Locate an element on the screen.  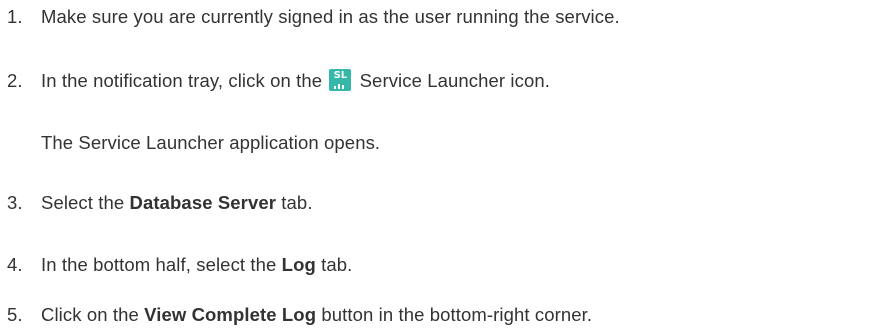
view-complete-log-button-label: View Complete Log is located at coordinates (230, 314).